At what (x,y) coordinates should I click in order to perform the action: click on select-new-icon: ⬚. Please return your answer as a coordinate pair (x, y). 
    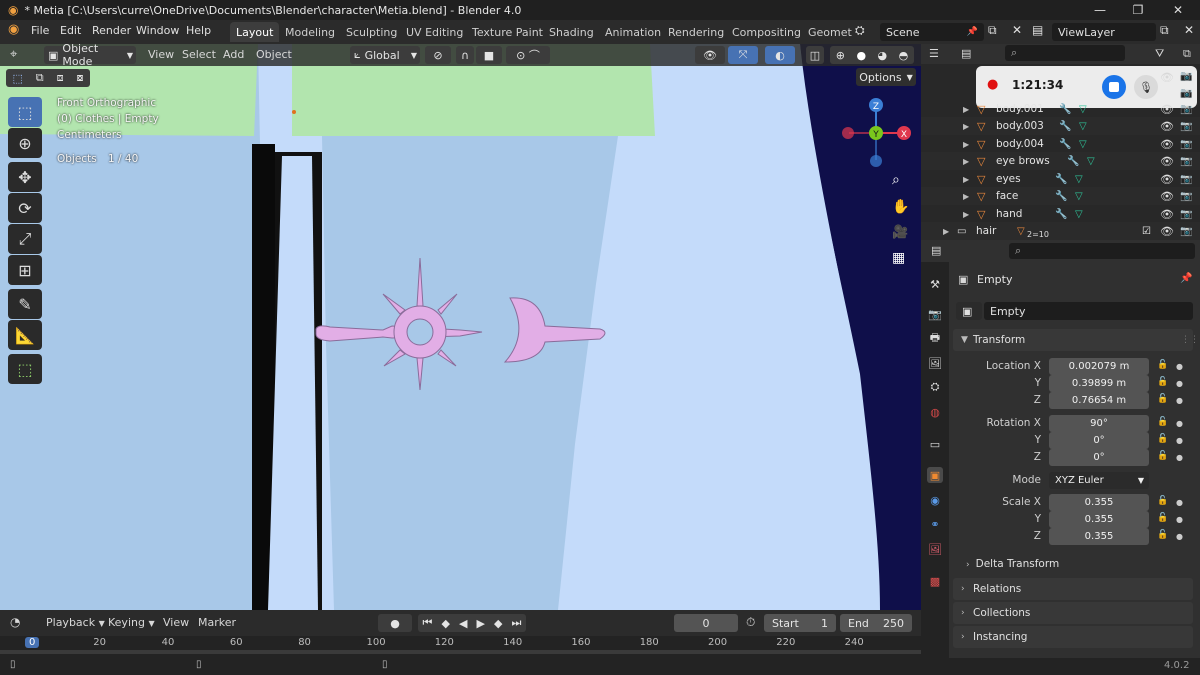
    Looking at the image, I should click on (17, 78).